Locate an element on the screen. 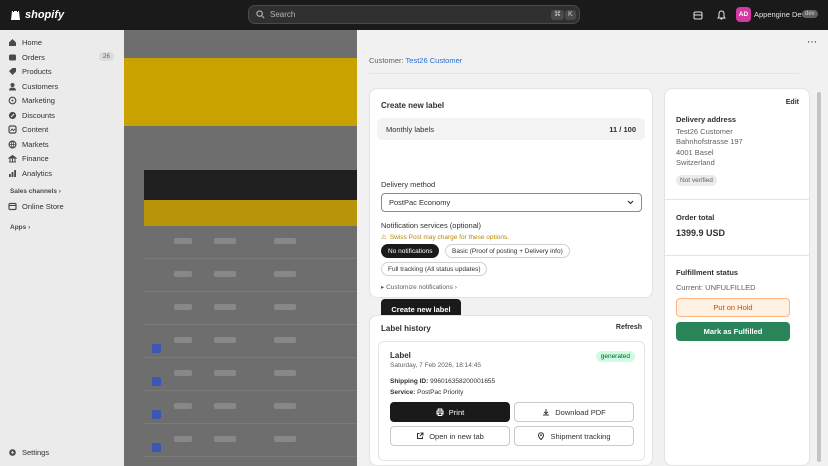 This screenshot has height=466, width=828. shortcut-key-k: K is located at coordinates (570, 15).